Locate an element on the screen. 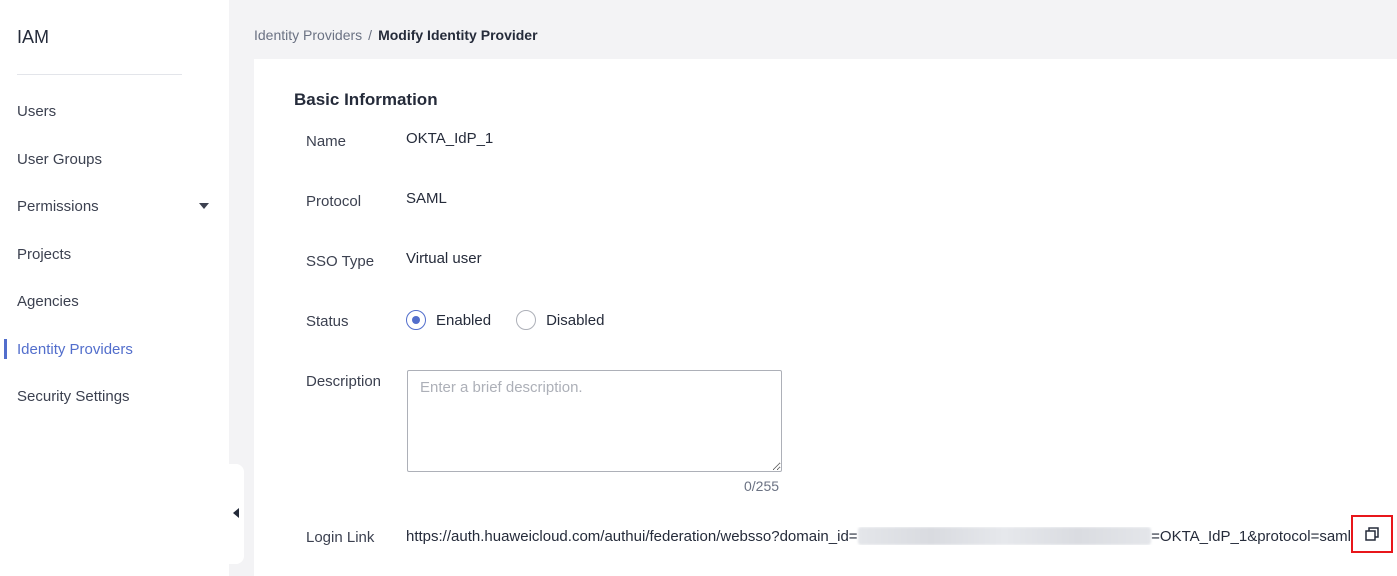 This screenshot has height=576, width=1397. status-radio-group: Enabled Disabled is located at coordinates (517, 320).